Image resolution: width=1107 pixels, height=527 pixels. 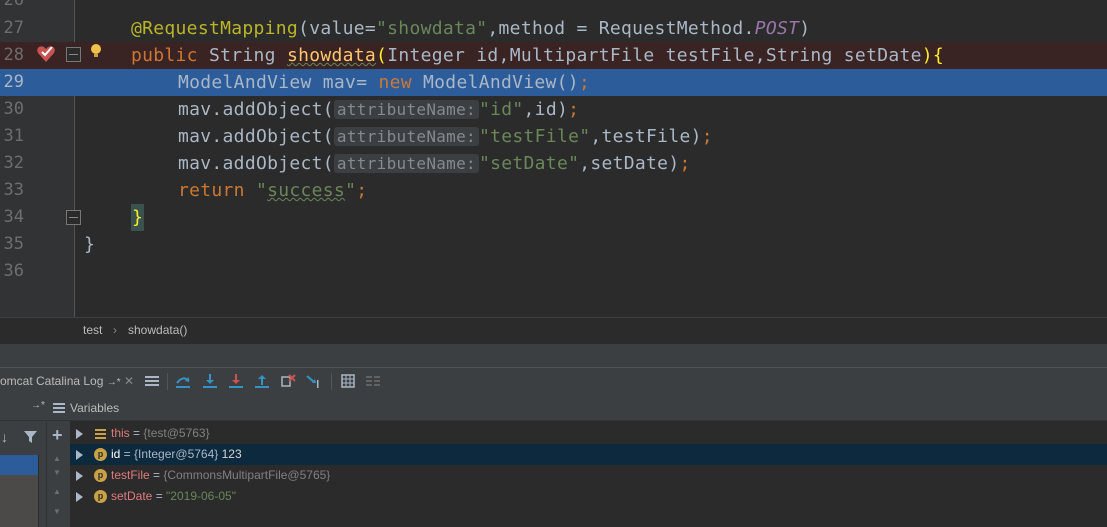 I want to click on code-text: return "success";, so click(x=273, y=190).